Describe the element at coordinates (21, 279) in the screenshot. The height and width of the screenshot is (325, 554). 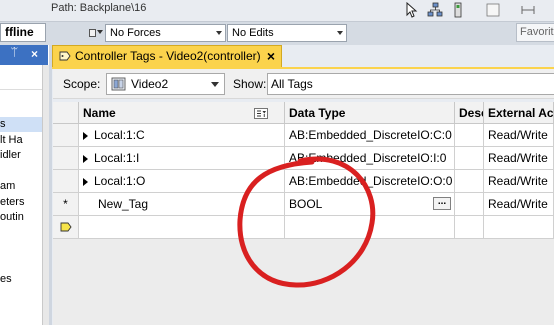
I see `organizer-item: es` at that location.